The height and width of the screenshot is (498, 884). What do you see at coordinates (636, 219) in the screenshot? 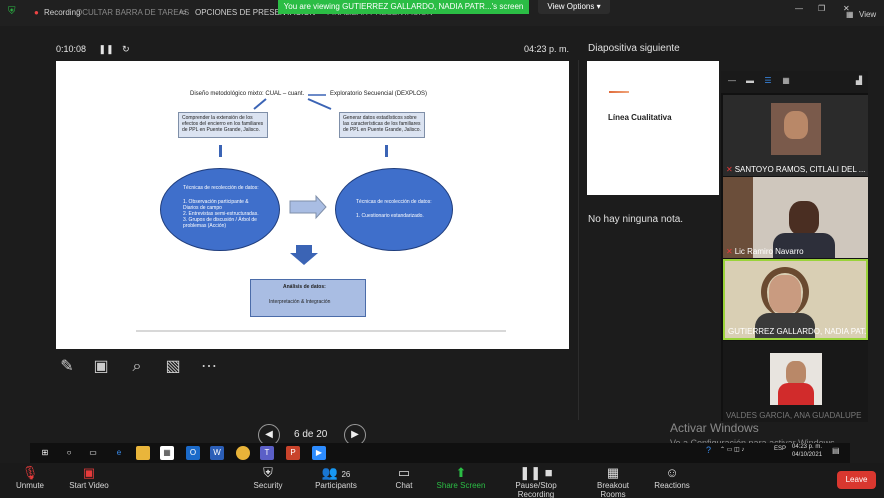
I see `speaker-notes: No hay ninguna nota.` at bounding box center [636, 219].